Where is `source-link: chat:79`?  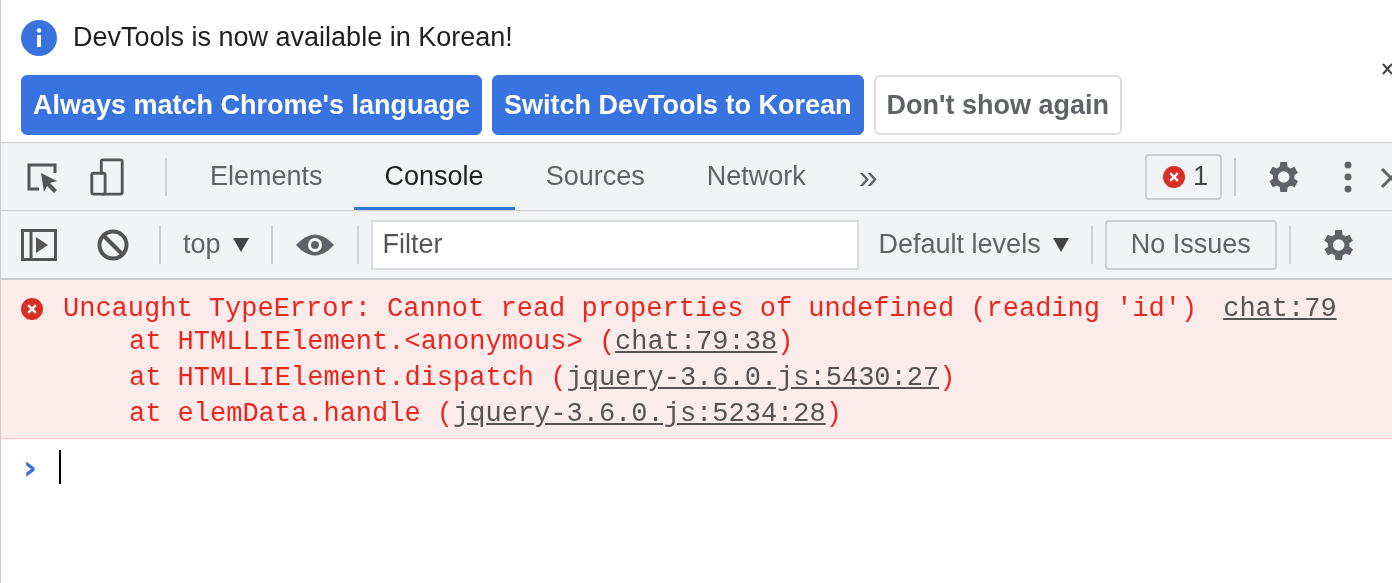 source-link: chat:79 is located at coordinates (1280, 309).